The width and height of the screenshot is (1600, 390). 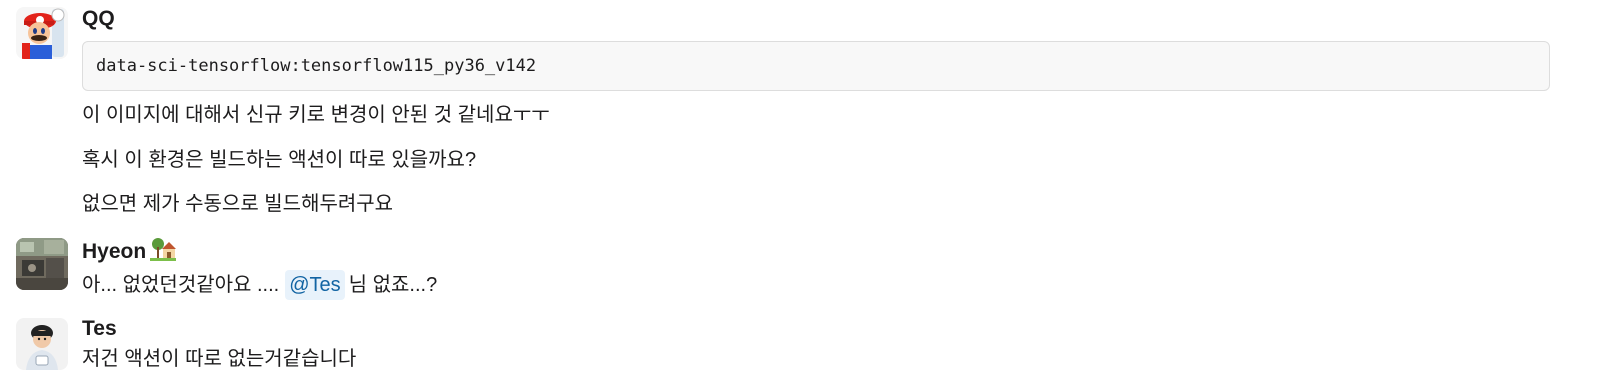 I want to click on author-name: Tes, so click(x=99, y=329).